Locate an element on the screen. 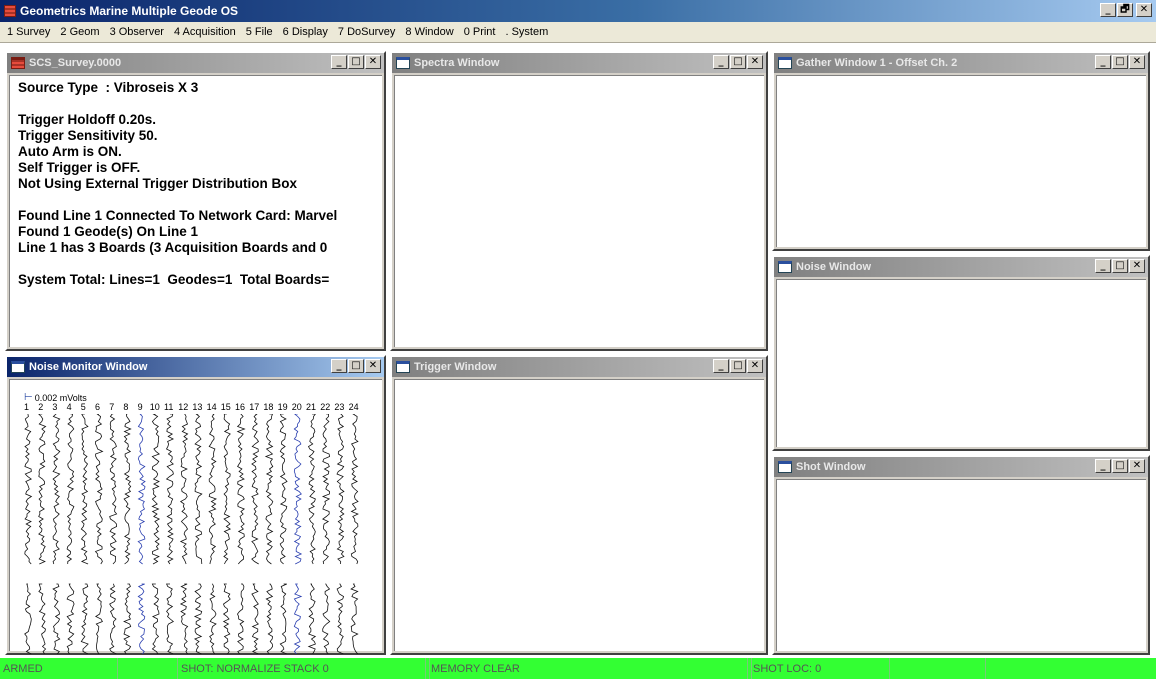 This screenshot has width=1156, height=679. shot-window-title-bar: Shot Window _ □ ✕ is located at coordinates (961, 467).